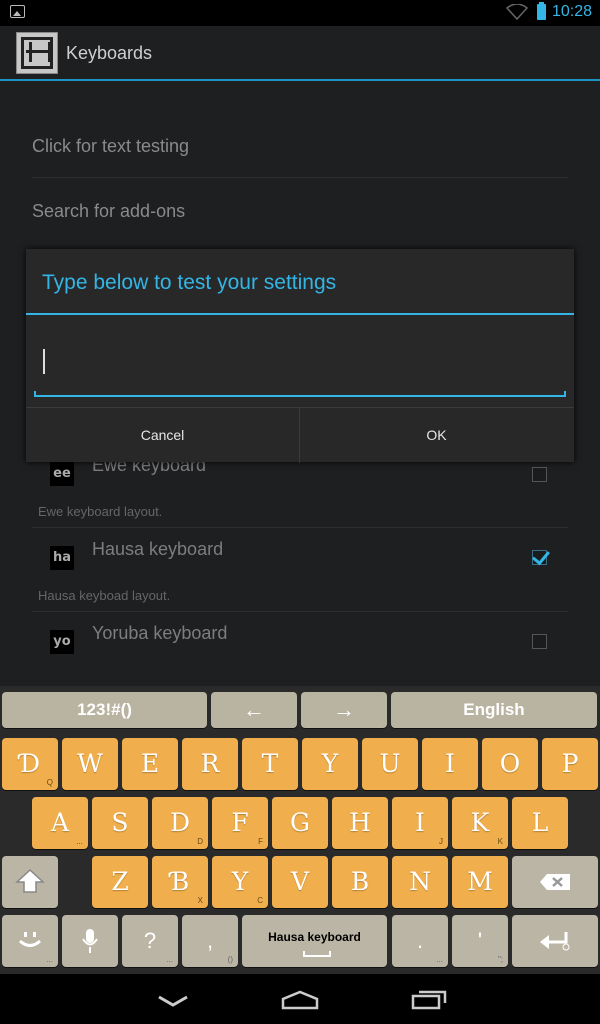 The image size is (600, 1024). I want to click on wifi-icon, so click(517, 12).